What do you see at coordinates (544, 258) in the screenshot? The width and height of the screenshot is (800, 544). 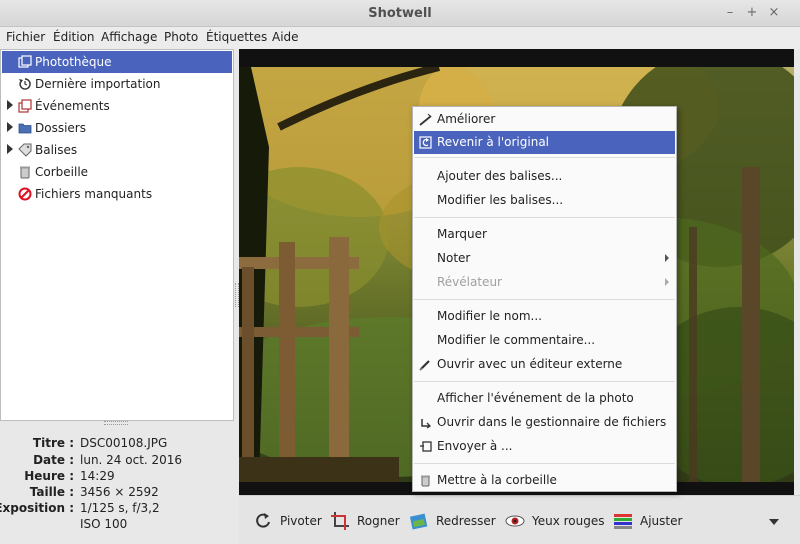 I see `menu-item-noter: Noter` at bounding box center [544, 258].